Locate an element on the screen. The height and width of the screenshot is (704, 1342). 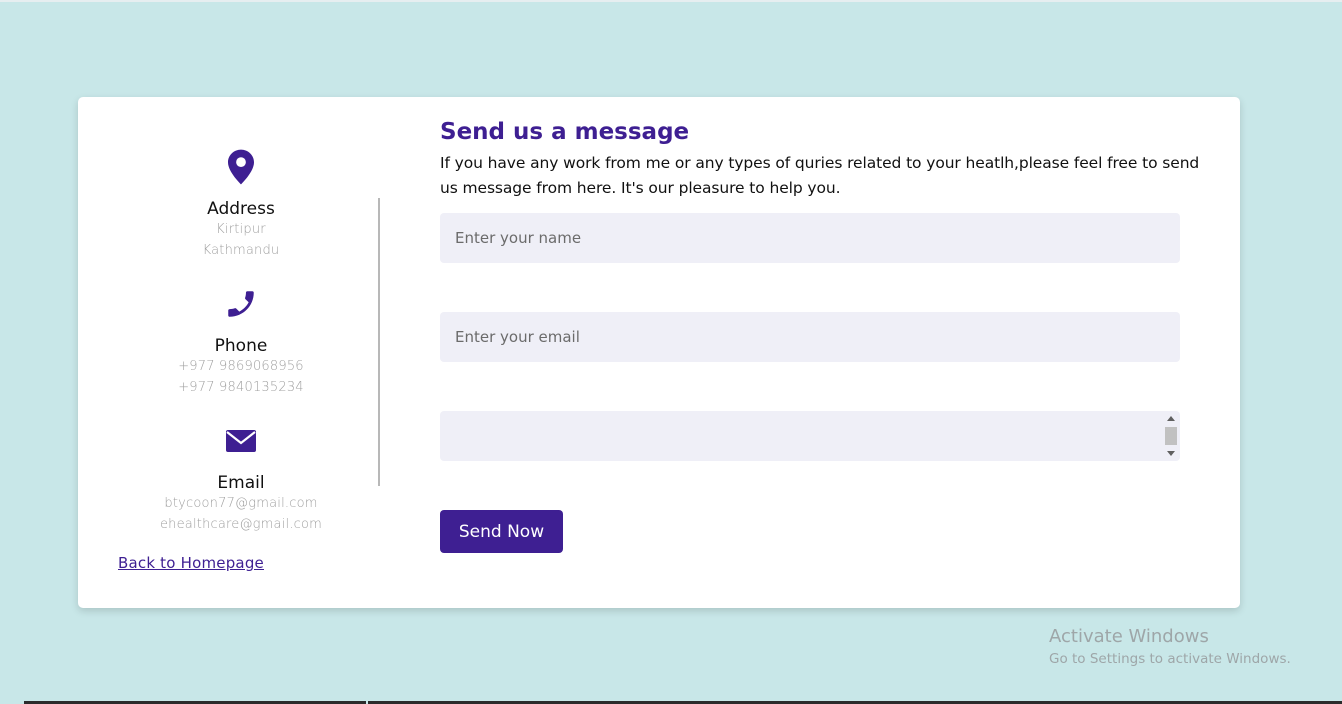
back-to-homepage-link: Back to Homepage is located at coordinates (191, 563).